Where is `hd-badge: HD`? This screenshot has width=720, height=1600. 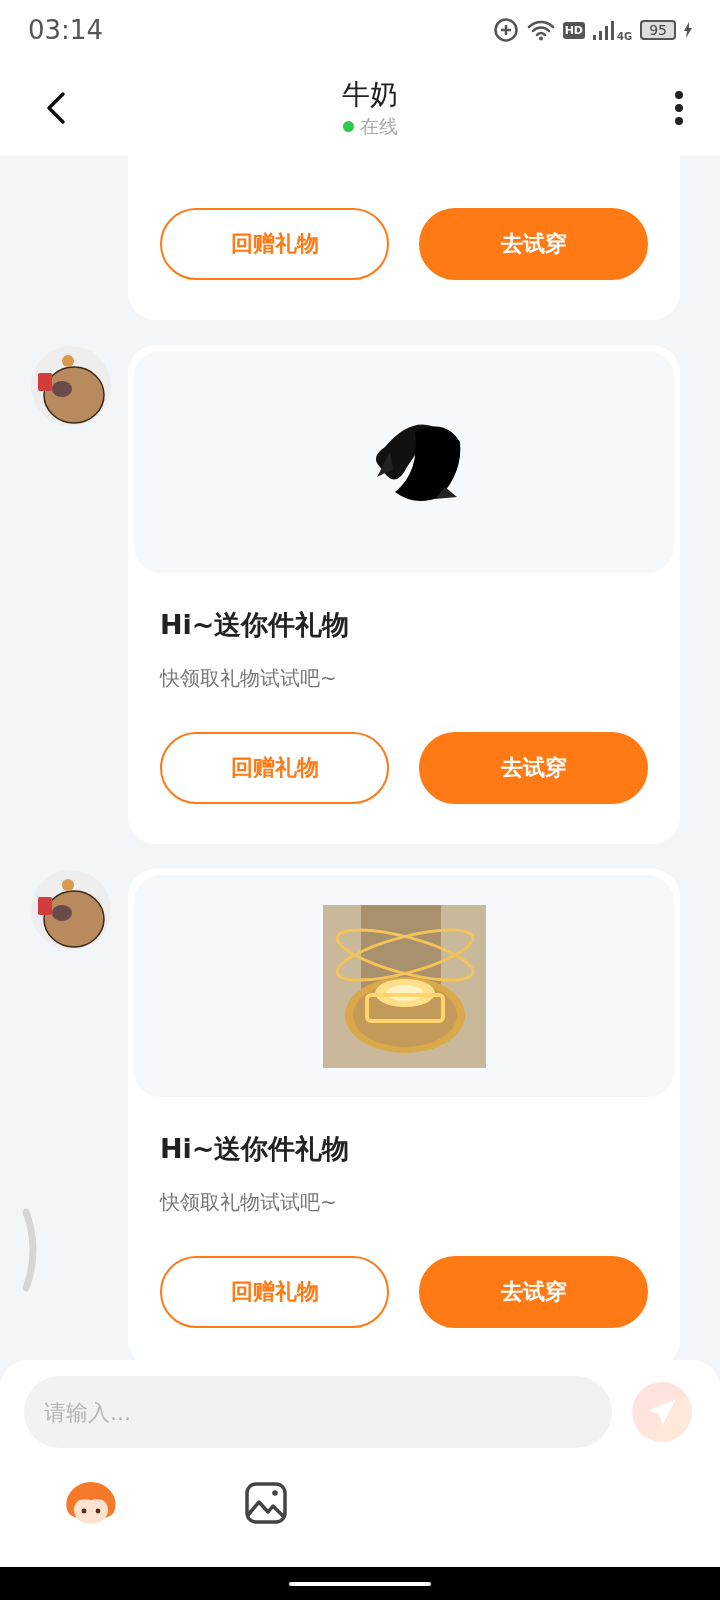
hd-badge: HD is located at coordinates (573, 30).